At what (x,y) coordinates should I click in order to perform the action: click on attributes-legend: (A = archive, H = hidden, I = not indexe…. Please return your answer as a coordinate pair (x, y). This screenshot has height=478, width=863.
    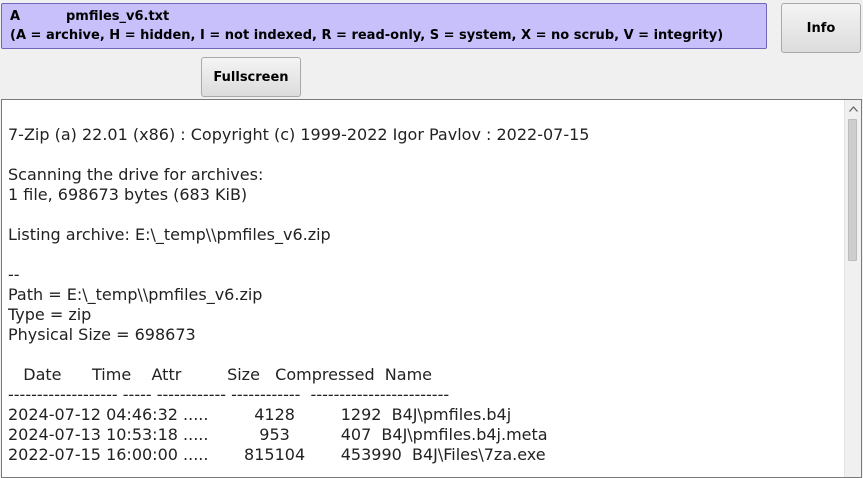
    Looking at the image, I should click on (367, 35).